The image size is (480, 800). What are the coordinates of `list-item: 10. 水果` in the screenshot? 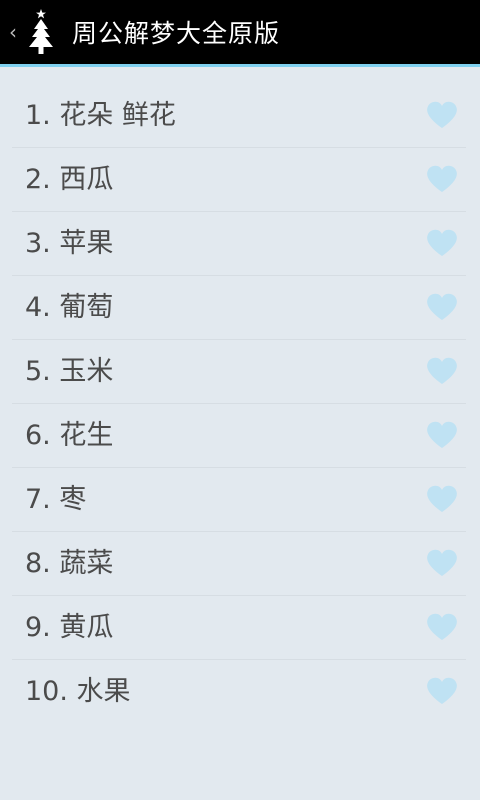 It's located at (239, 692).